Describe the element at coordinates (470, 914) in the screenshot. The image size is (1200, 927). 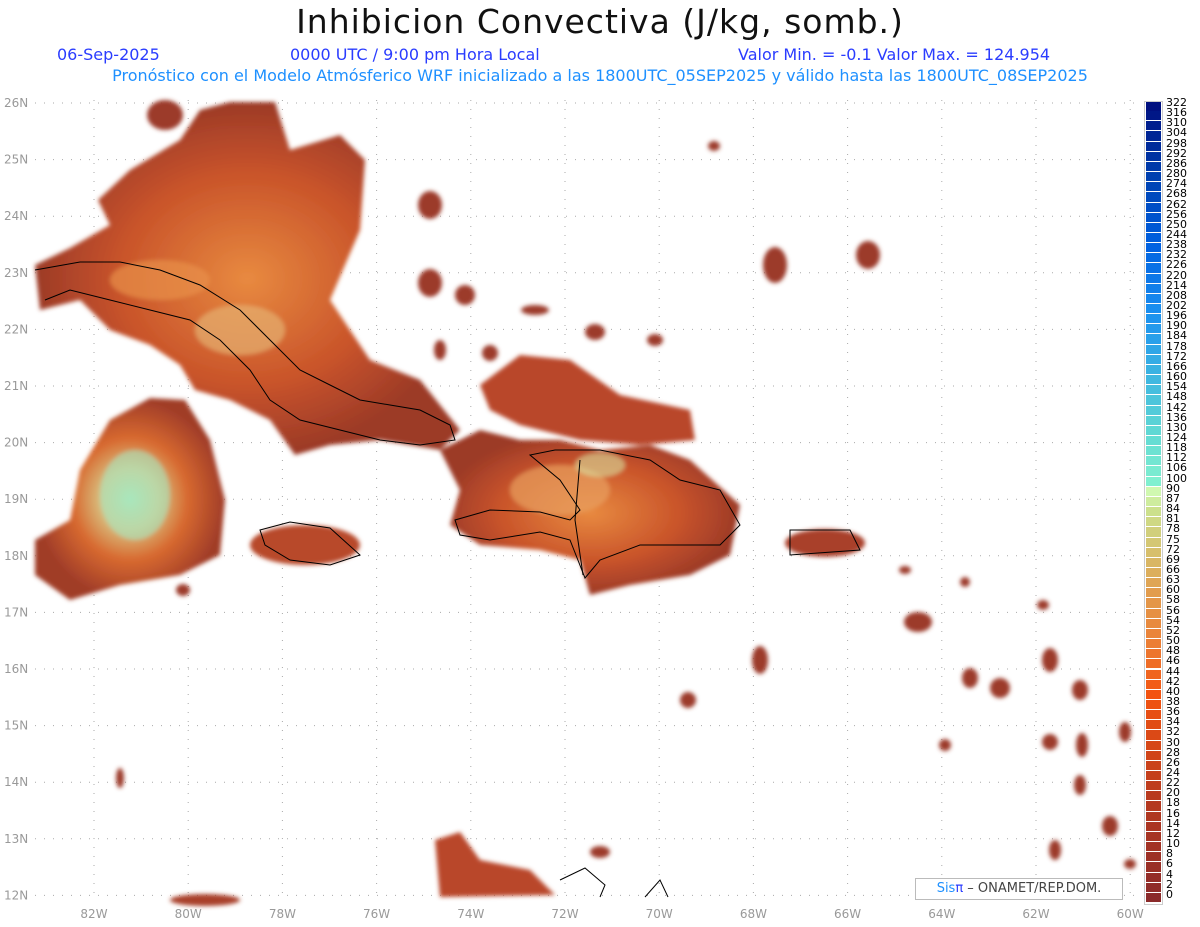
I see `lon-tick-label: 74W` at that location.